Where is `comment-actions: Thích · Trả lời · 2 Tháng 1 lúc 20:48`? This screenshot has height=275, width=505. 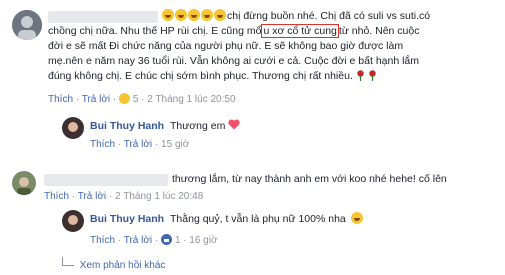
comment-actions: Thích · Trả lời · 2 Tháng 1 lúc 20:48 is located at coordinates (124, 196).